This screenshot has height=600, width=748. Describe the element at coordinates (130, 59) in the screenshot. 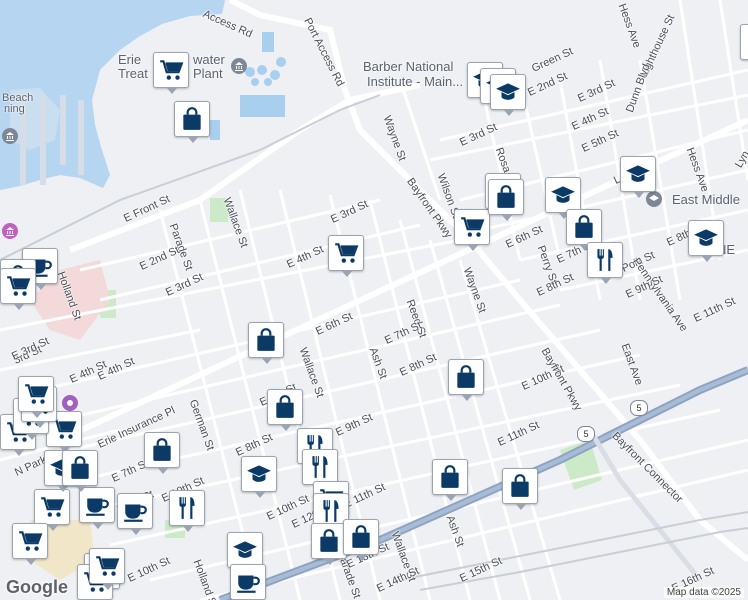

I see `water-plant-label-1: Erie` at that location.